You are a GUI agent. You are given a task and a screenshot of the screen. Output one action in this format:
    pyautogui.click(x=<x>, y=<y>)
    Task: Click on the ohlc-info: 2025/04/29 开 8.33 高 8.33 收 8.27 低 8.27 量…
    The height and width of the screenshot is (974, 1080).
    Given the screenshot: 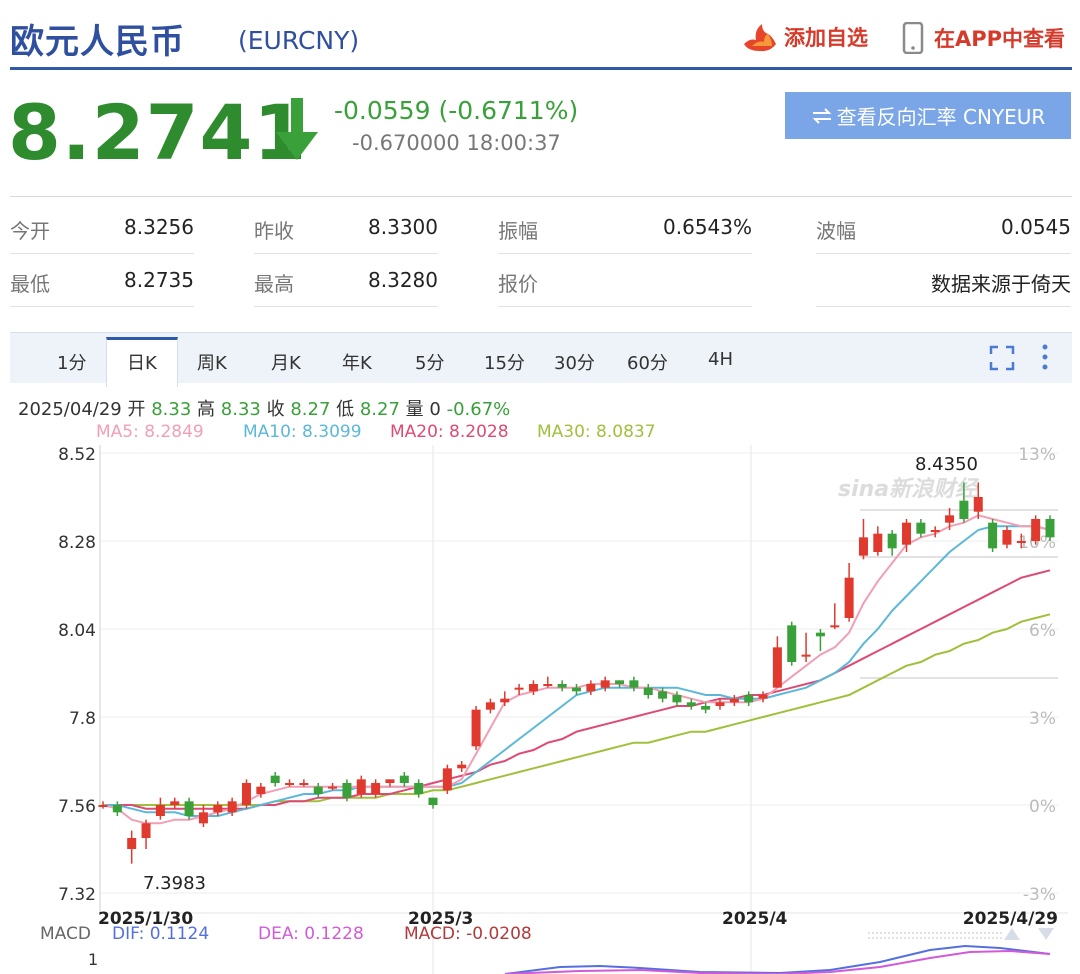 What is the action you would take?
    pyautogui.click(x=264, y=408)
    